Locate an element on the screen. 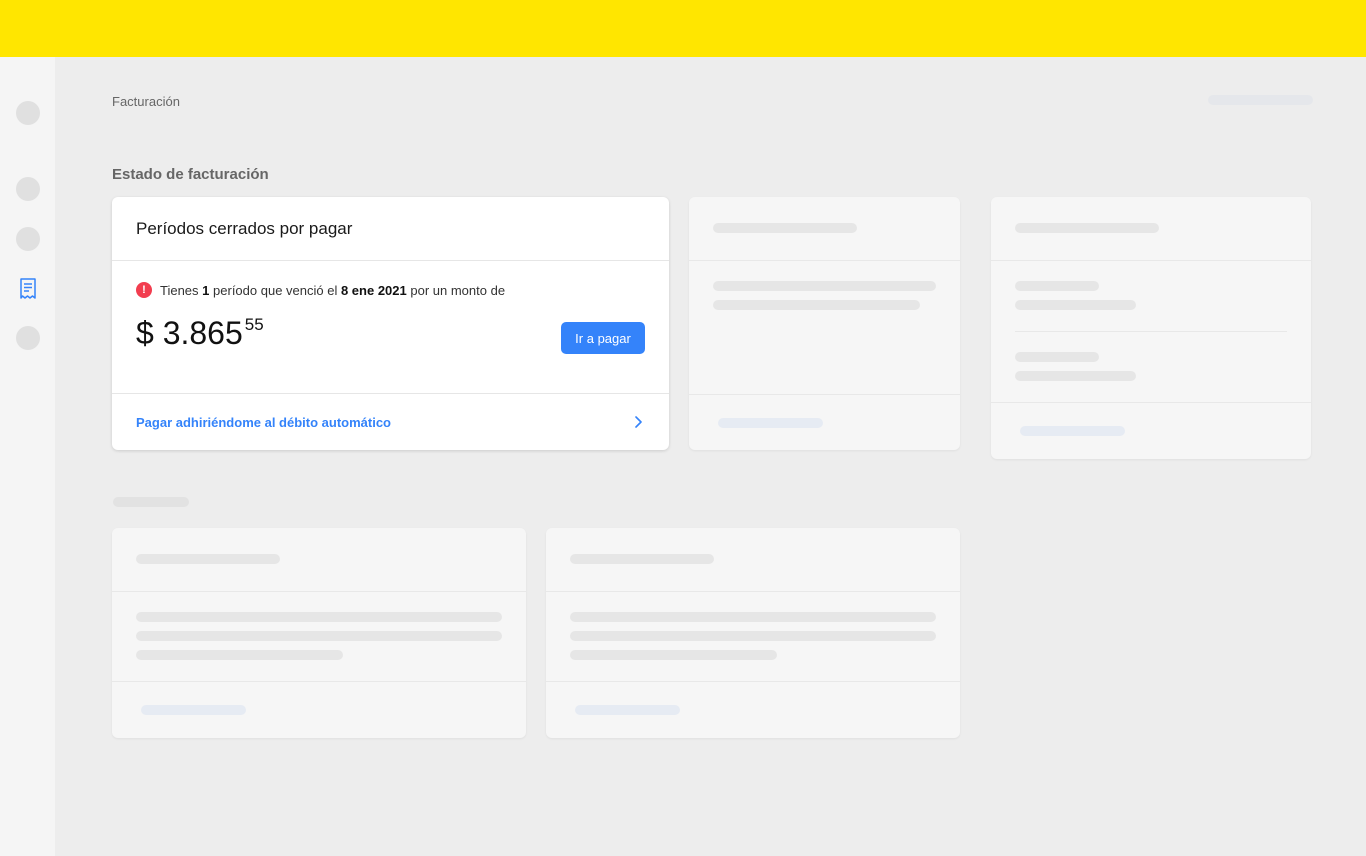 The height and width of the screenshot is (856, 1366). pay-button: Ir a pagar is located at coordinates (603, 338).